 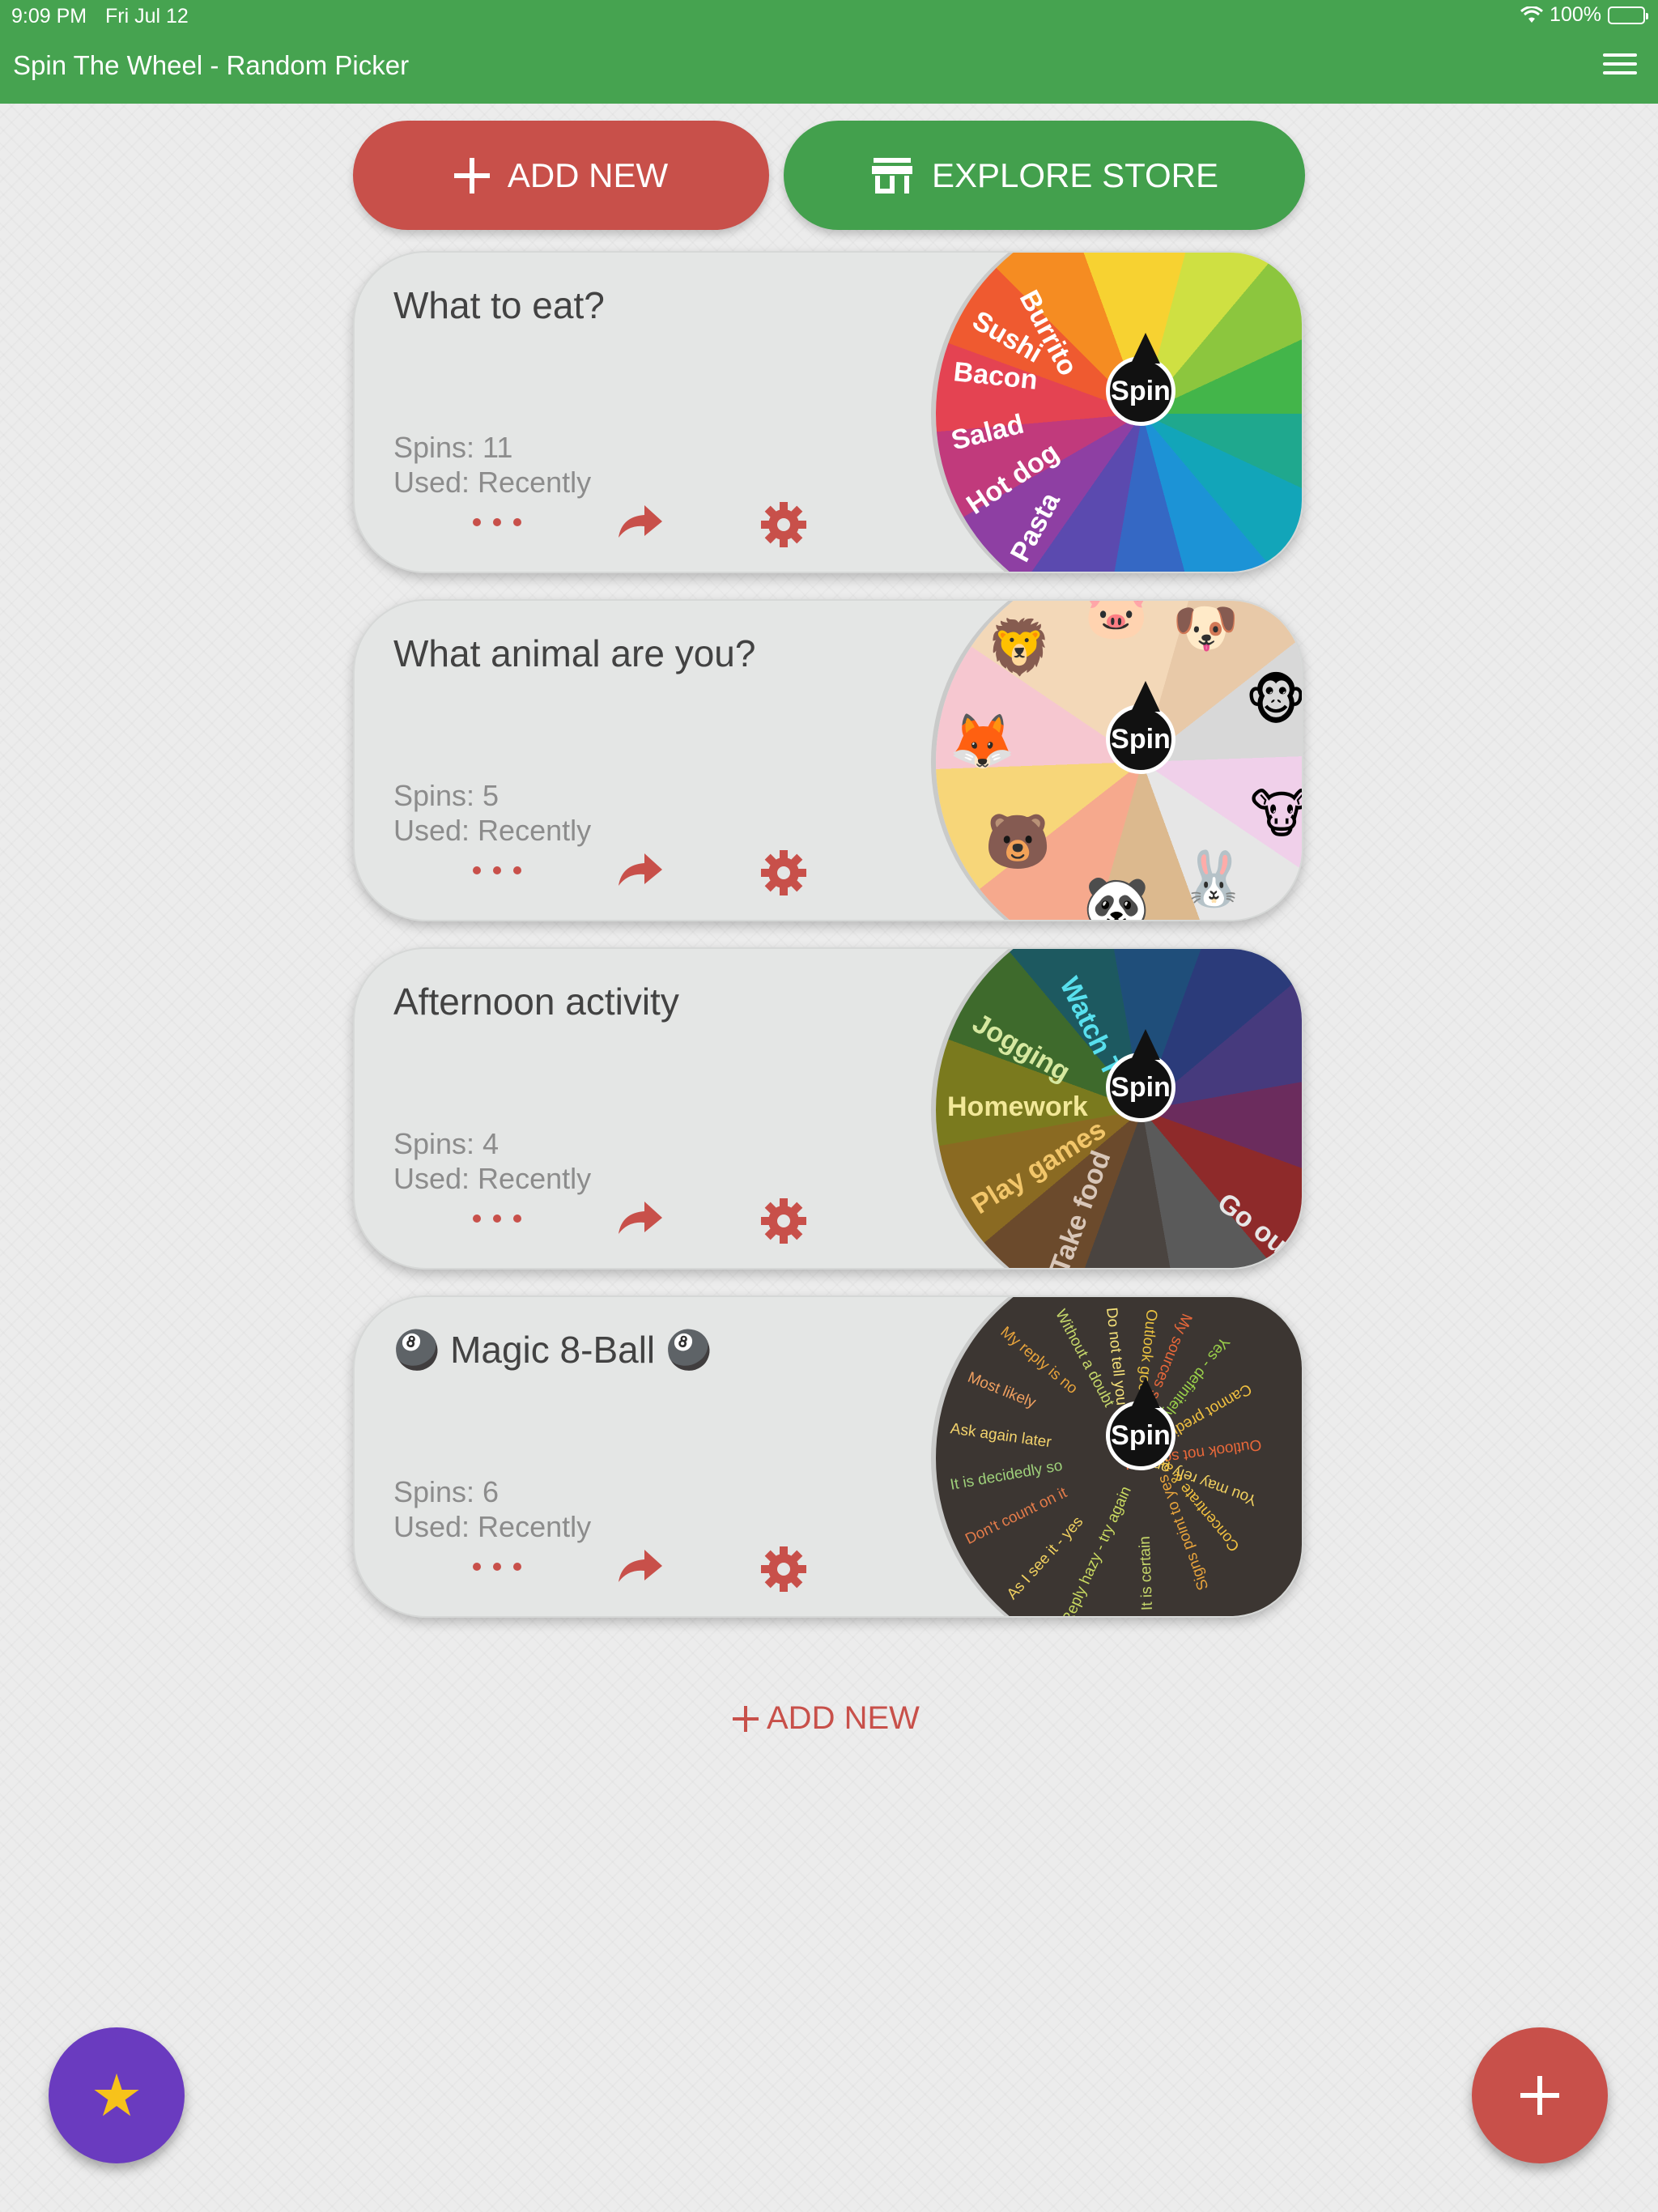 I want to click on favorites-fab: ★, so click(x=117, y=2095).